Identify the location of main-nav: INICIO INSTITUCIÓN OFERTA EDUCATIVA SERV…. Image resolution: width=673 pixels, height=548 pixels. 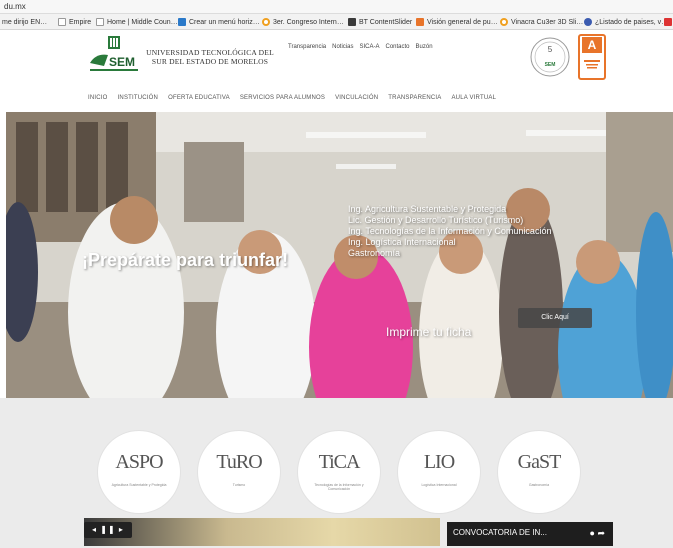
(292, 98).